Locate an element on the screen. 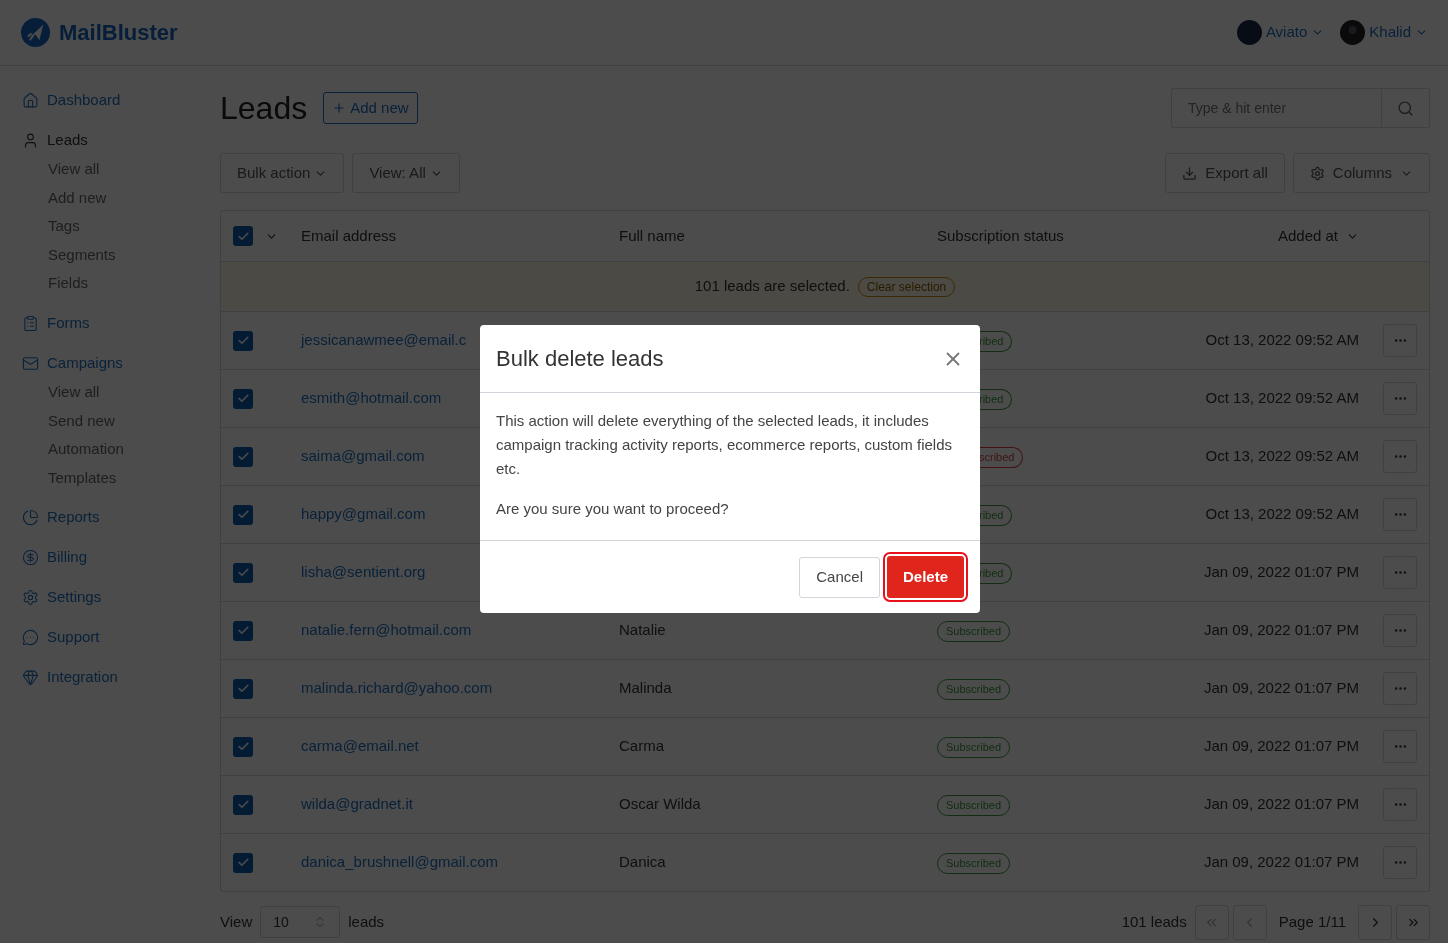 Image resolution: width=1448 pixels, height=943 pixels. table-cell: Carma is located at coordinates (641, 746).